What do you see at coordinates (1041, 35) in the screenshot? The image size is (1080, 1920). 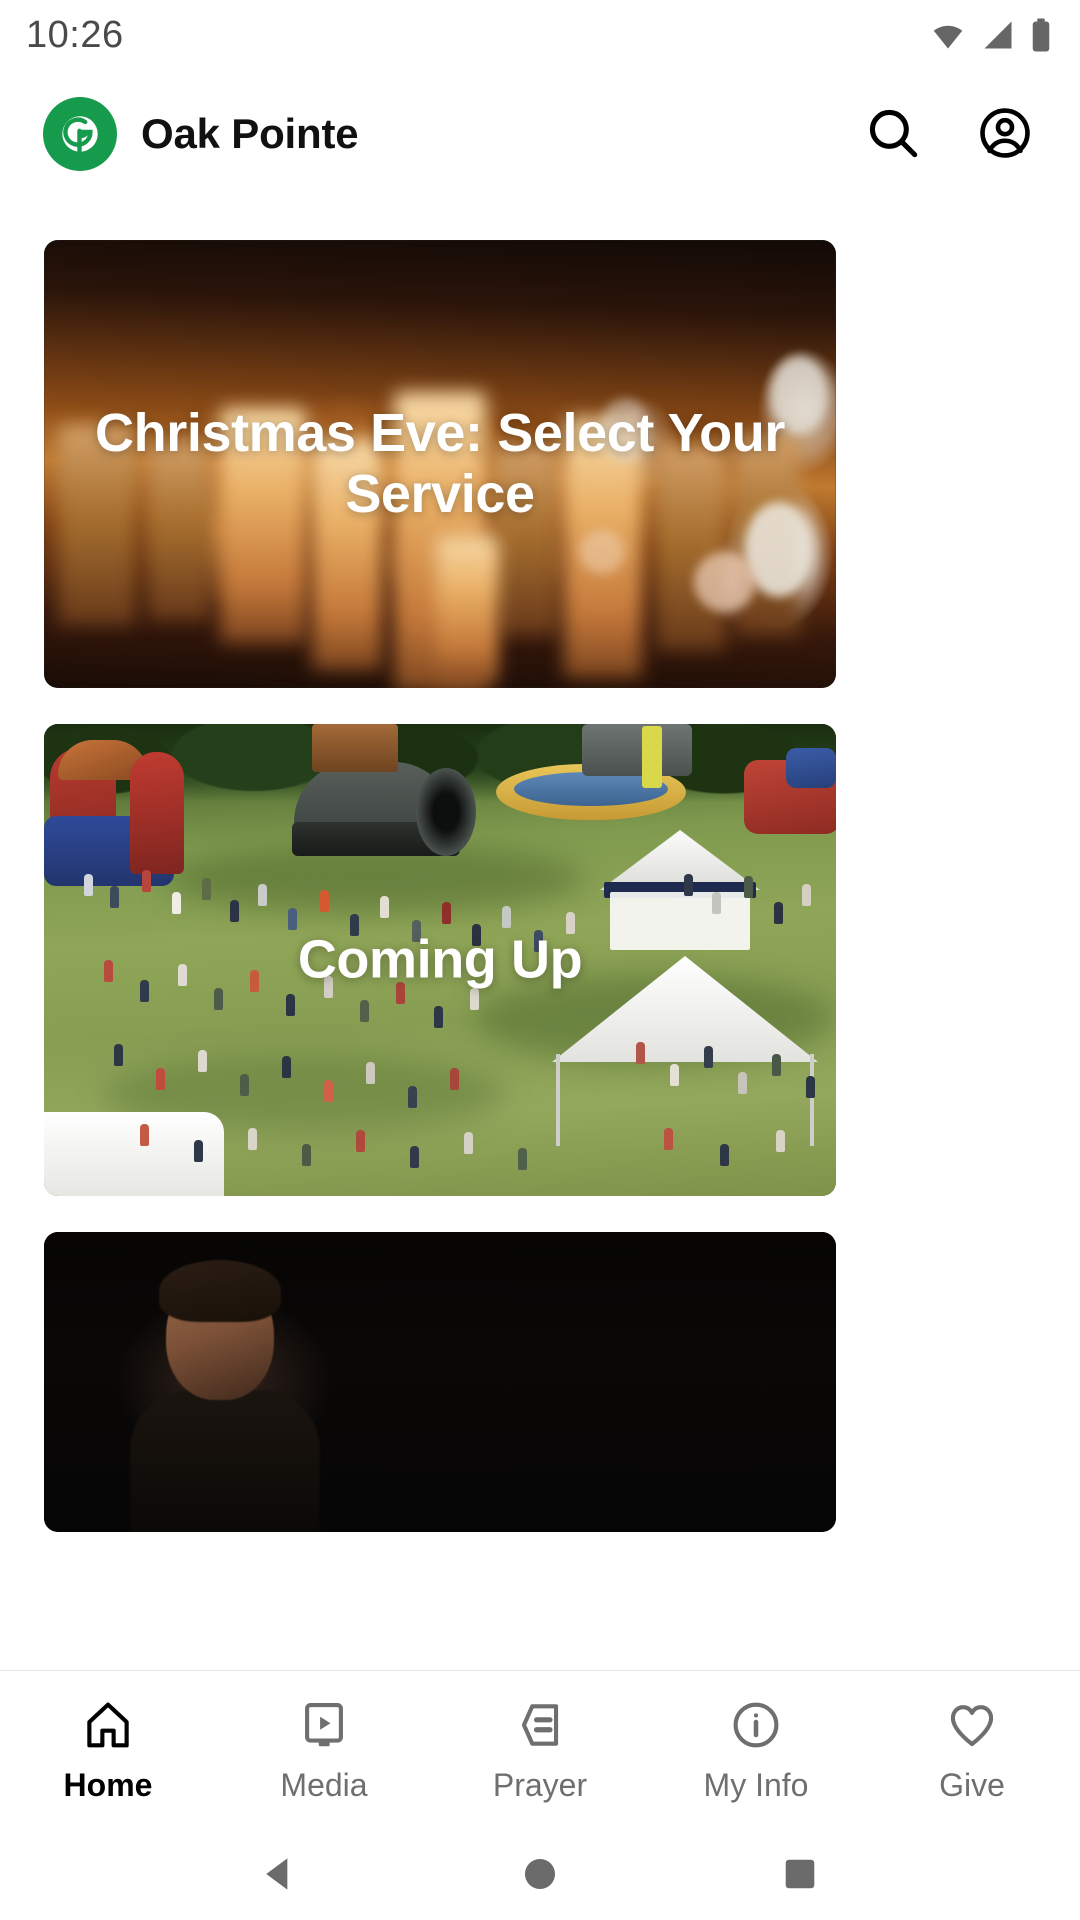 I see `battery-icon` at bounding box center [1041, 35].